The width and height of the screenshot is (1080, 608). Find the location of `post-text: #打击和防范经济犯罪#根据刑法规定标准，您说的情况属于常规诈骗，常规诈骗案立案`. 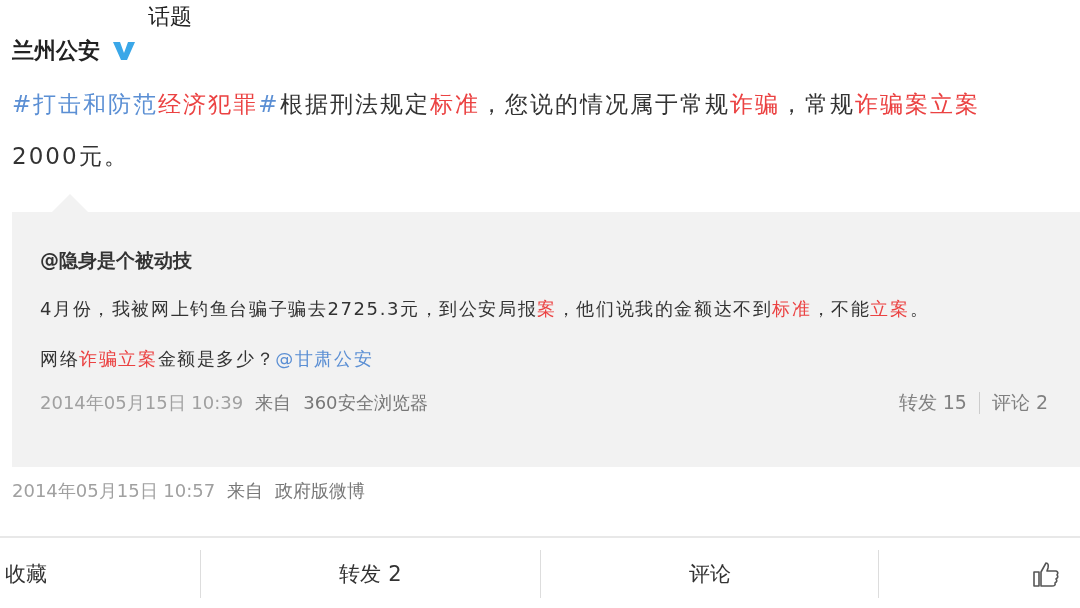

post-text: #打击和防范经济犯罪#根据刑法规定标准，您说的情况属于常规诈骗，常规诈骗案立案 is located at coordinates (496, 104).